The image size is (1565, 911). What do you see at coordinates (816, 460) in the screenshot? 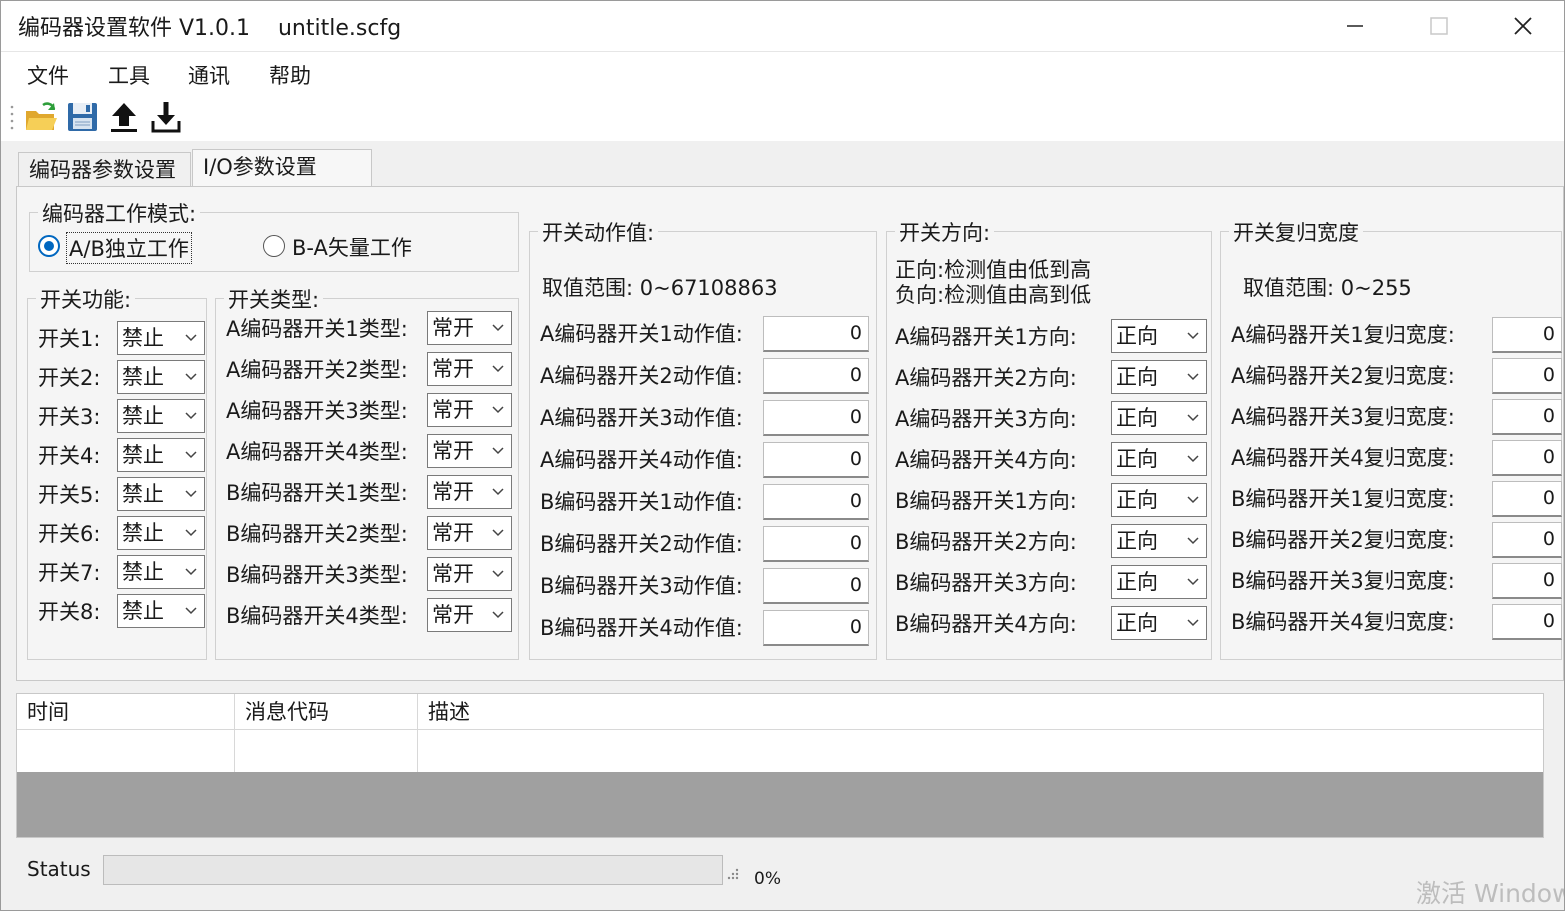
I see `switch-action-input-4: 0` at bounding box center [816, 460].